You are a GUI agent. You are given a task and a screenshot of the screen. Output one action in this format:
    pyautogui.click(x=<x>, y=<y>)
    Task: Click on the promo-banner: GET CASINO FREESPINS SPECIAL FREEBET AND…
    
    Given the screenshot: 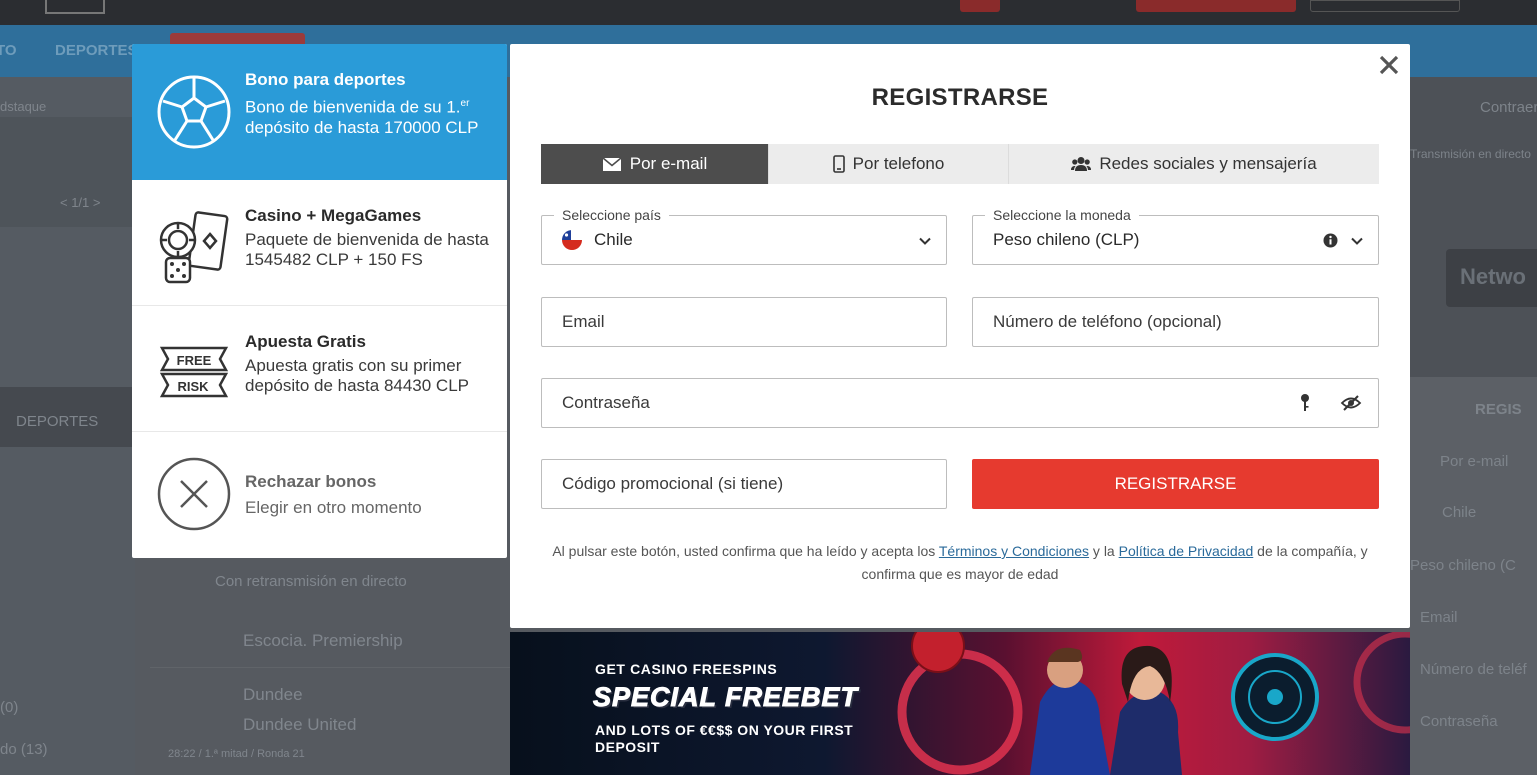 What is the action you would take?
    pyautogui.click(x=960, y=703)
    